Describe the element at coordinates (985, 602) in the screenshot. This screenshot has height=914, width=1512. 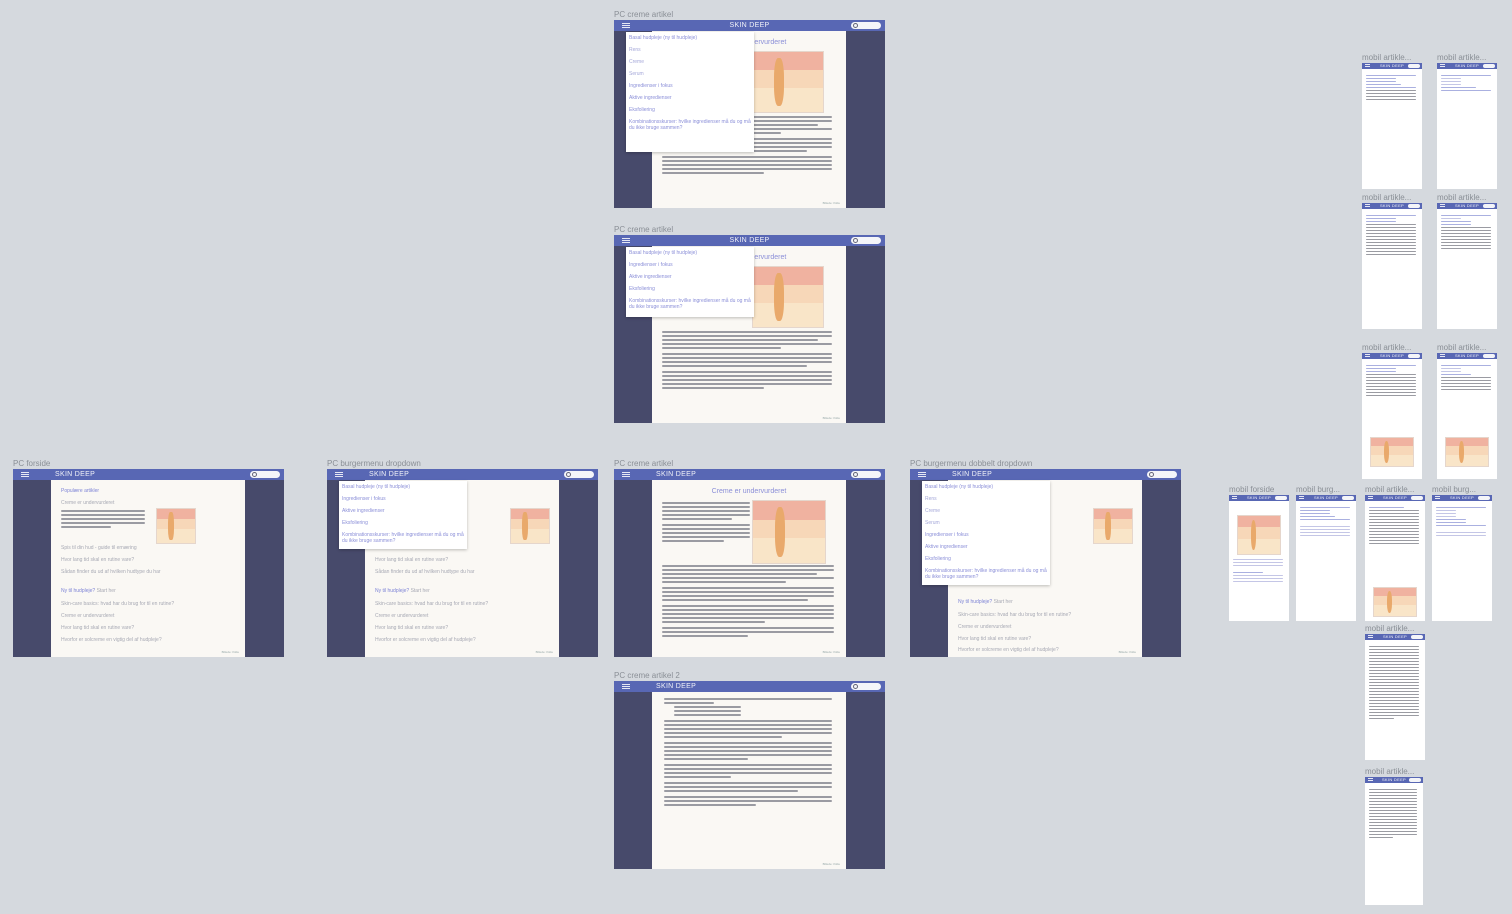
I see `section-title-new: Ny til hudpleje? Start her` at that location.